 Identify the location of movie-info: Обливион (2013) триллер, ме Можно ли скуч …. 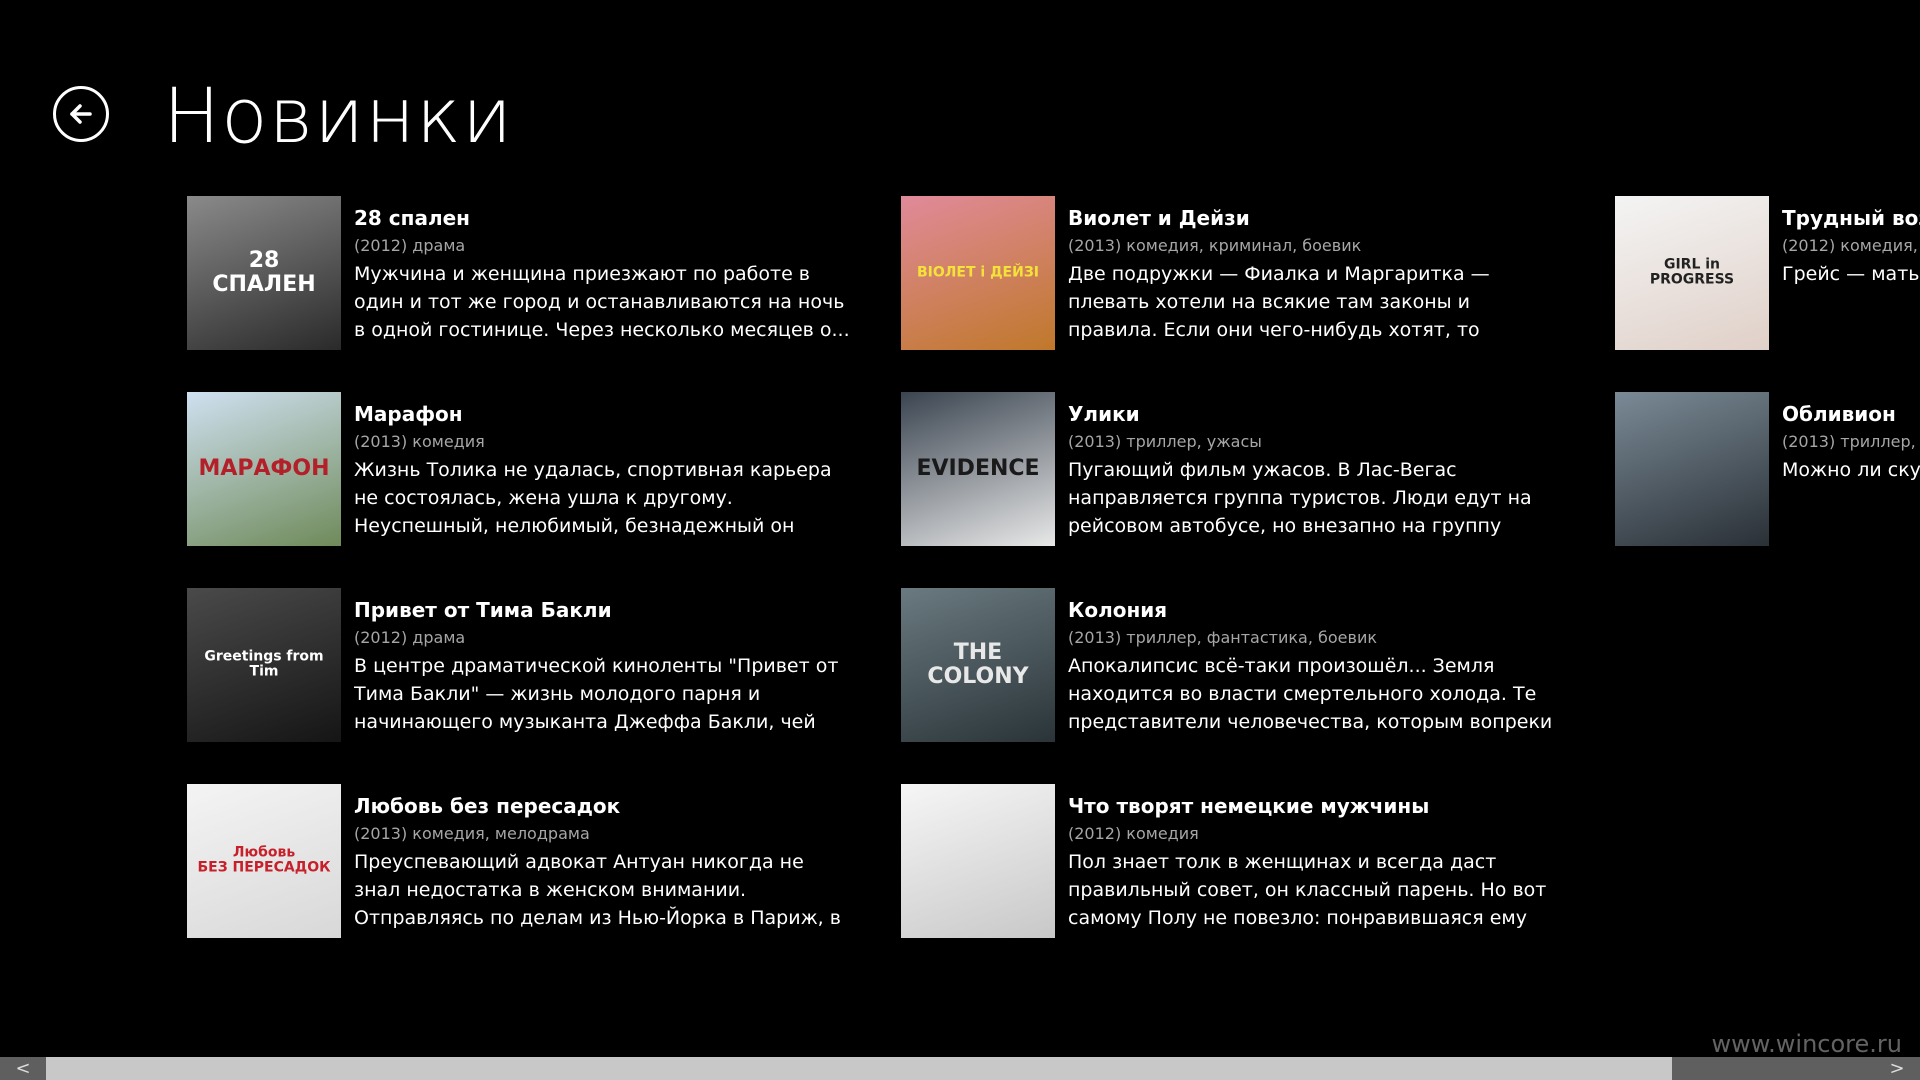
(1851, 442).